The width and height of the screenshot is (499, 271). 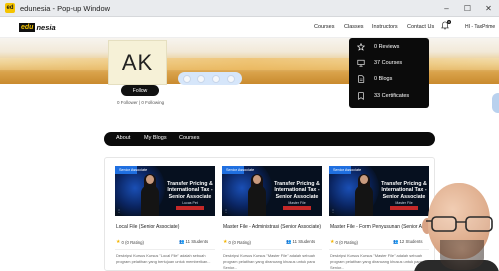 What do you see at coordinates (354, 27) in the screenshot?
I see `nav-link-classes: Classes` at bounding box center [354, 27].